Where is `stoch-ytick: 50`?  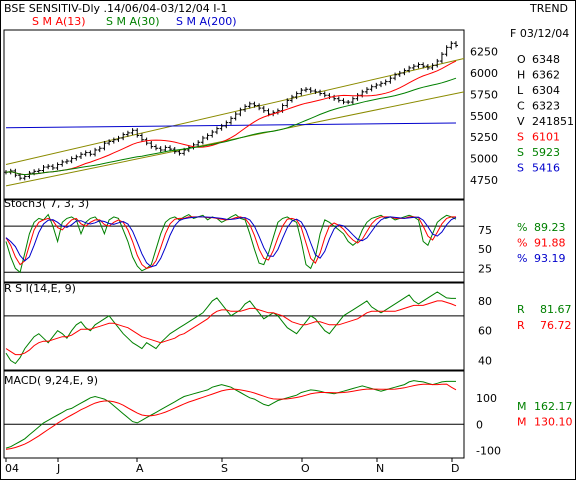 stoch-ytick: 50 is located at coordinates (485, 249).